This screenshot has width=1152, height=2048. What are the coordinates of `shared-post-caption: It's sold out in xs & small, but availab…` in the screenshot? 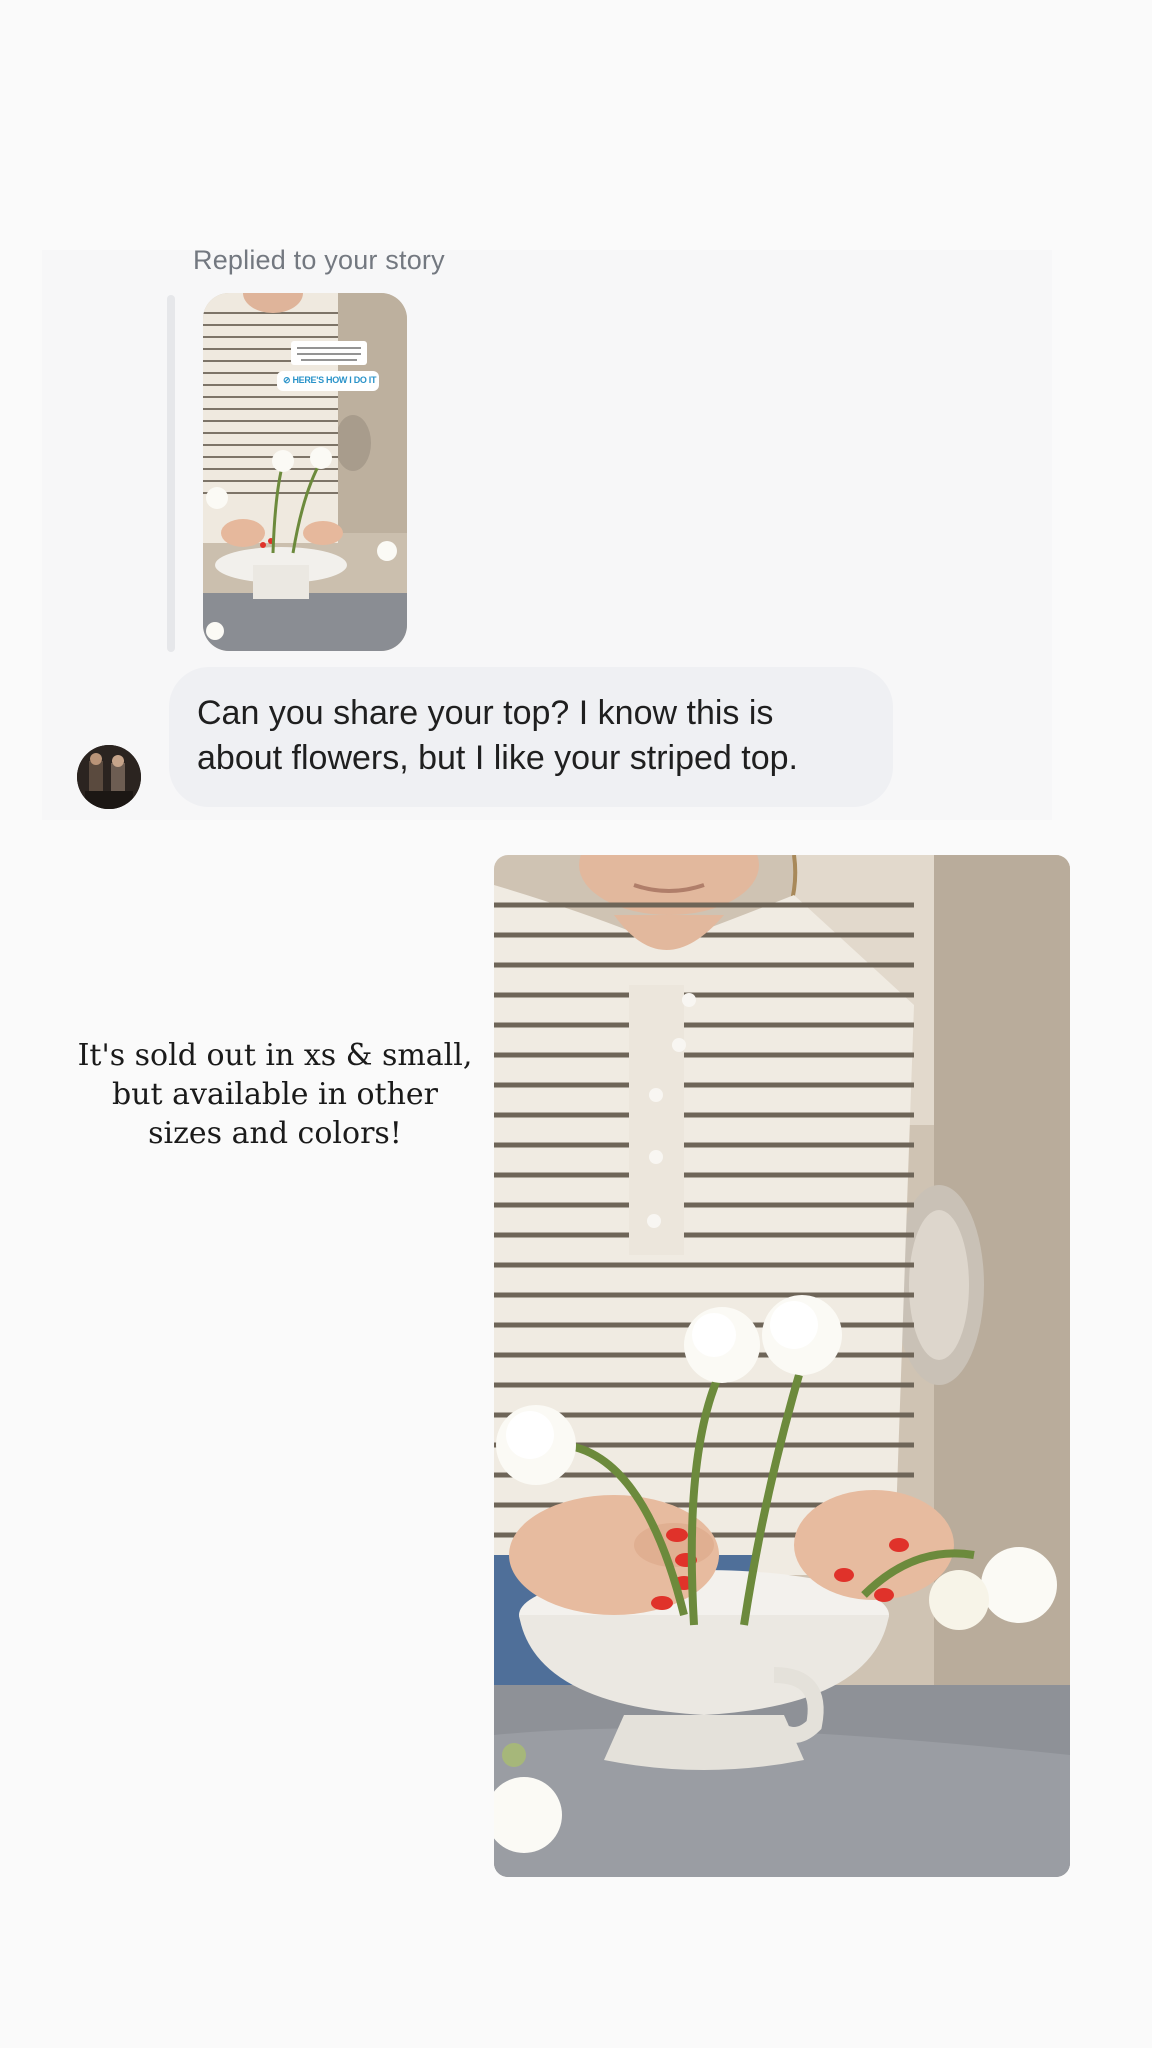 It's located at (275, 1094).